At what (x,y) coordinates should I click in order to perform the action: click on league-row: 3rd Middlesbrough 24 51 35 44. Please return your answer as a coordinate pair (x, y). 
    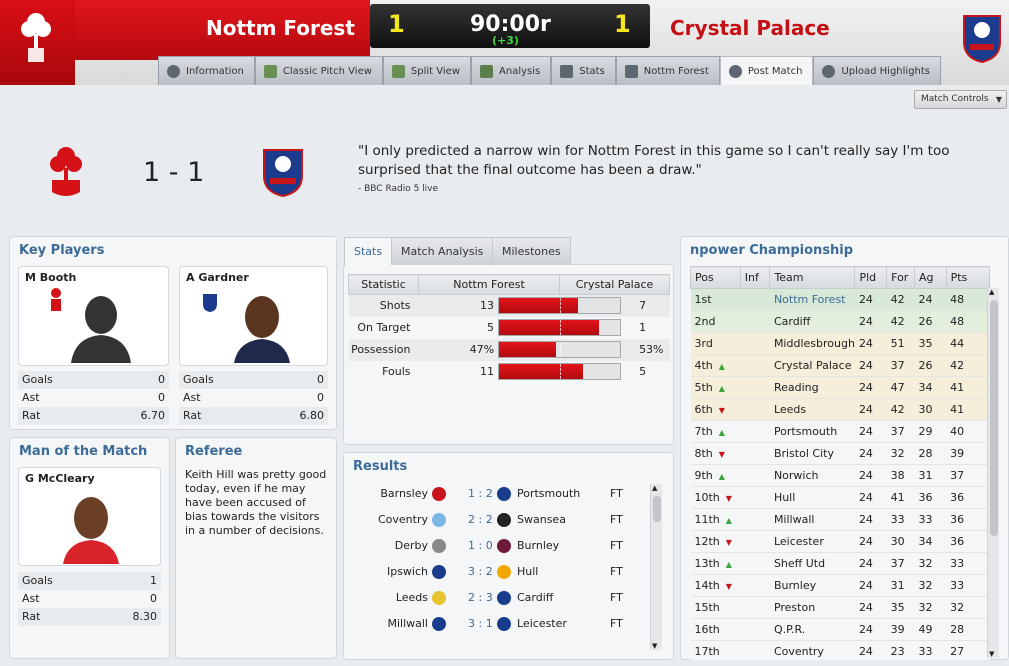
    Looking at the image, I should click on (840, 343).